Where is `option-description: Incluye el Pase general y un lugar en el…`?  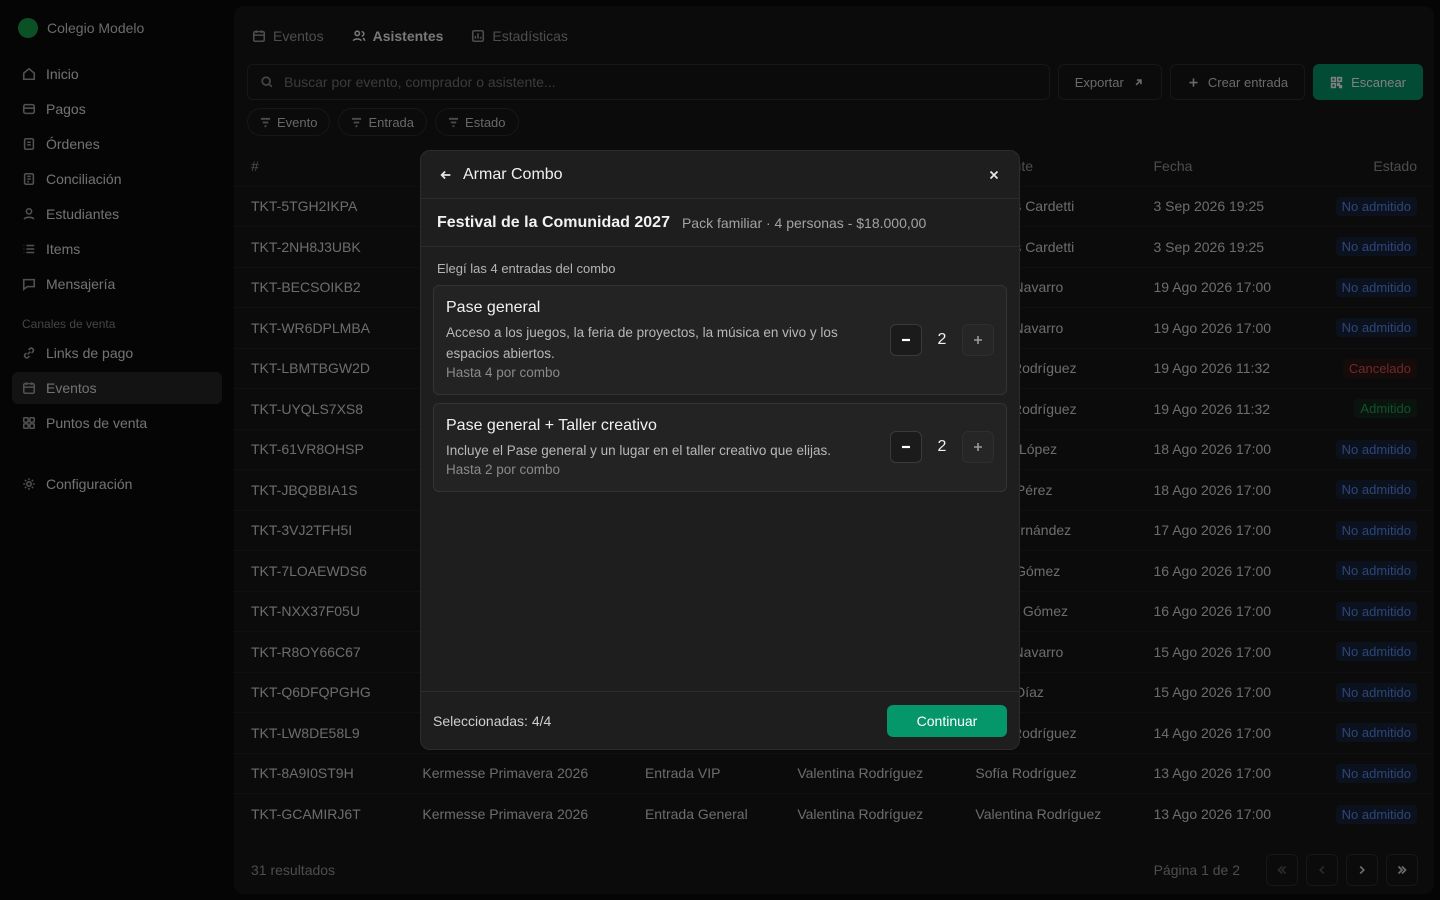 option-description: Incluye el Pase general y un lugar en el… is located at coordinates (638, 450).